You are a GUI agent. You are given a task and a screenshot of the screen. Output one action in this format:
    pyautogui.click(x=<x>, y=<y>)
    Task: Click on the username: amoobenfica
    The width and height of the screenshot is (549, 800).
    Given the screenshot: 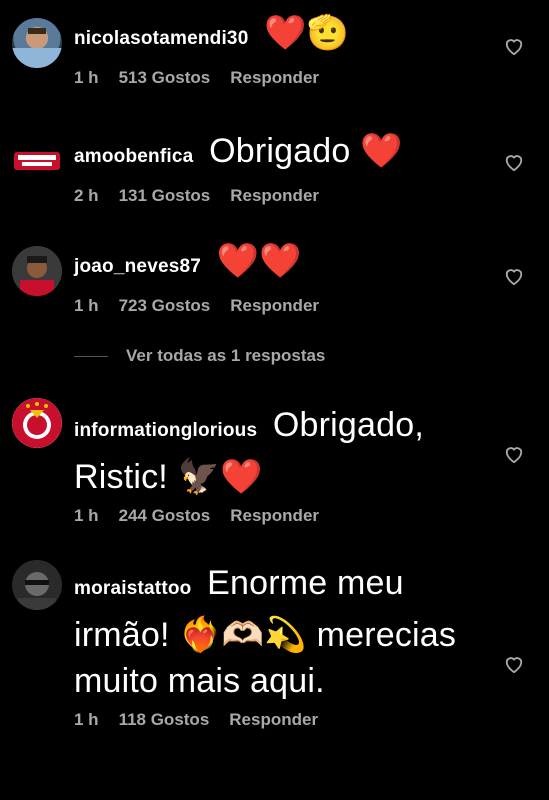 What is the action you would take?
    pyautogui.click(x=133, y=156)
    